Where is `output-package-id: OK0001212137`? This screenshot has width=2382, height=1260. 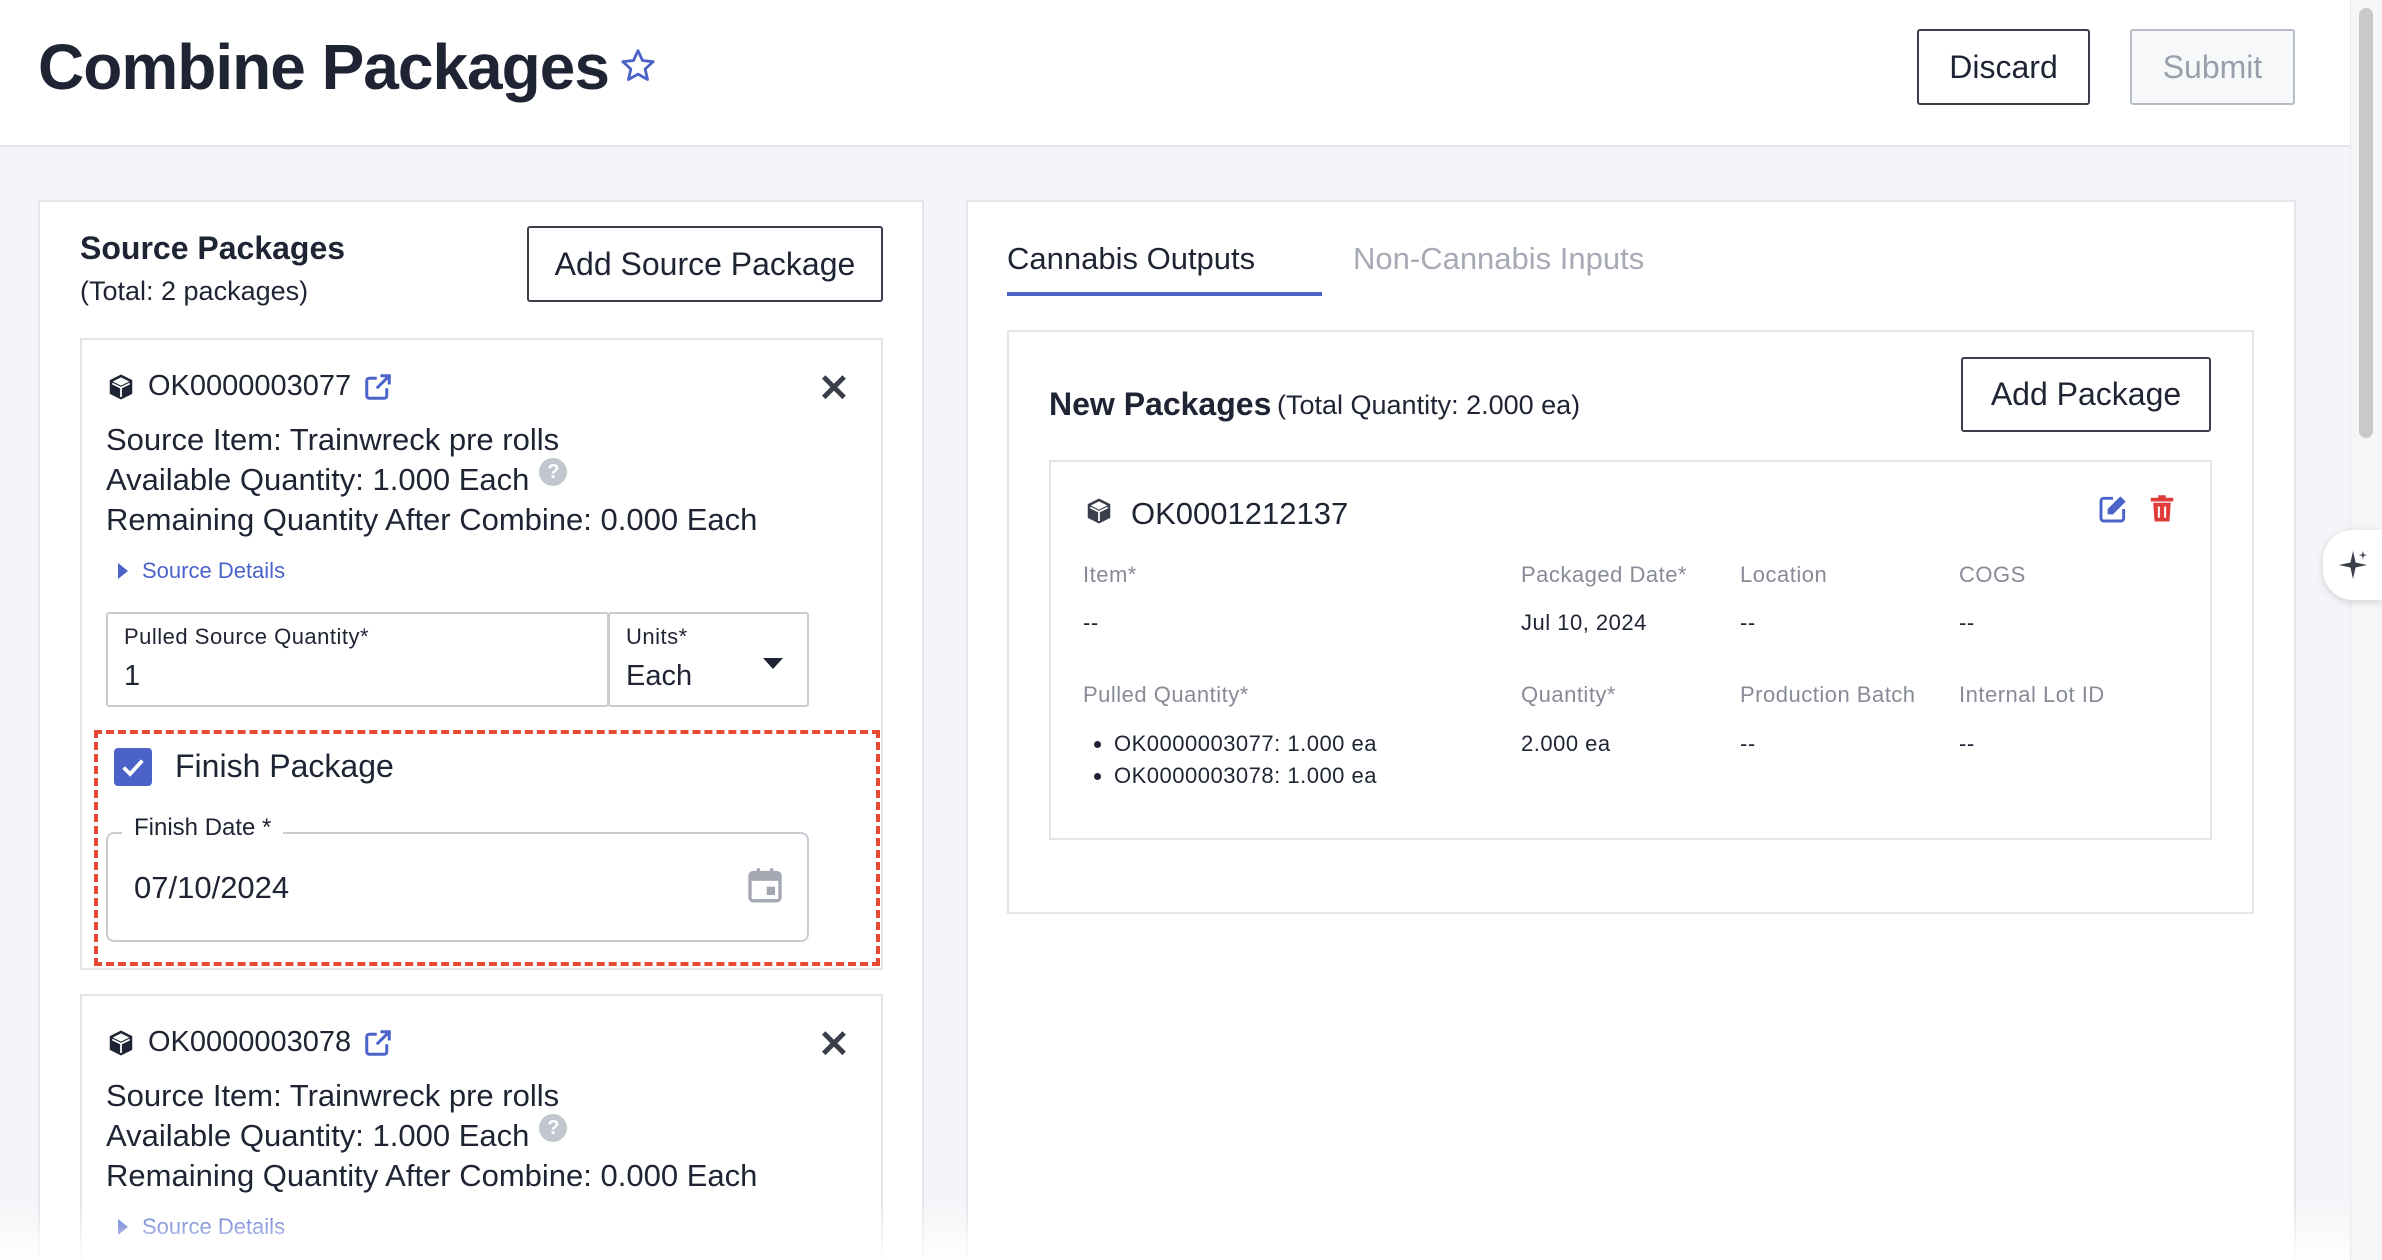
output-package-id: OK0001212137 is located at coordinates (1240, 513).